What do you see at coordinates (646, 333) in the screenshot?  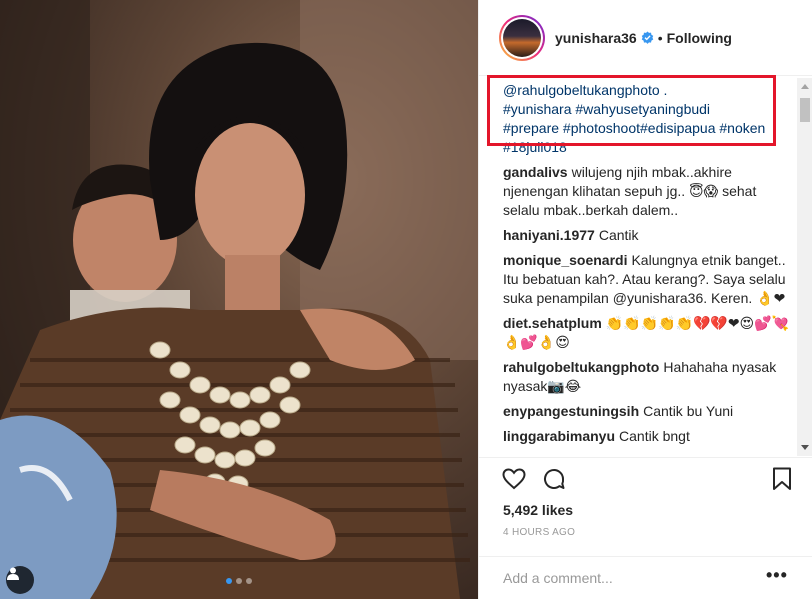 I see `comment-item: diet.sehatplum 👏👏👏👏👏💔💔❤😍💕💘👌💕👌😍` at bounding box center [646, 333].